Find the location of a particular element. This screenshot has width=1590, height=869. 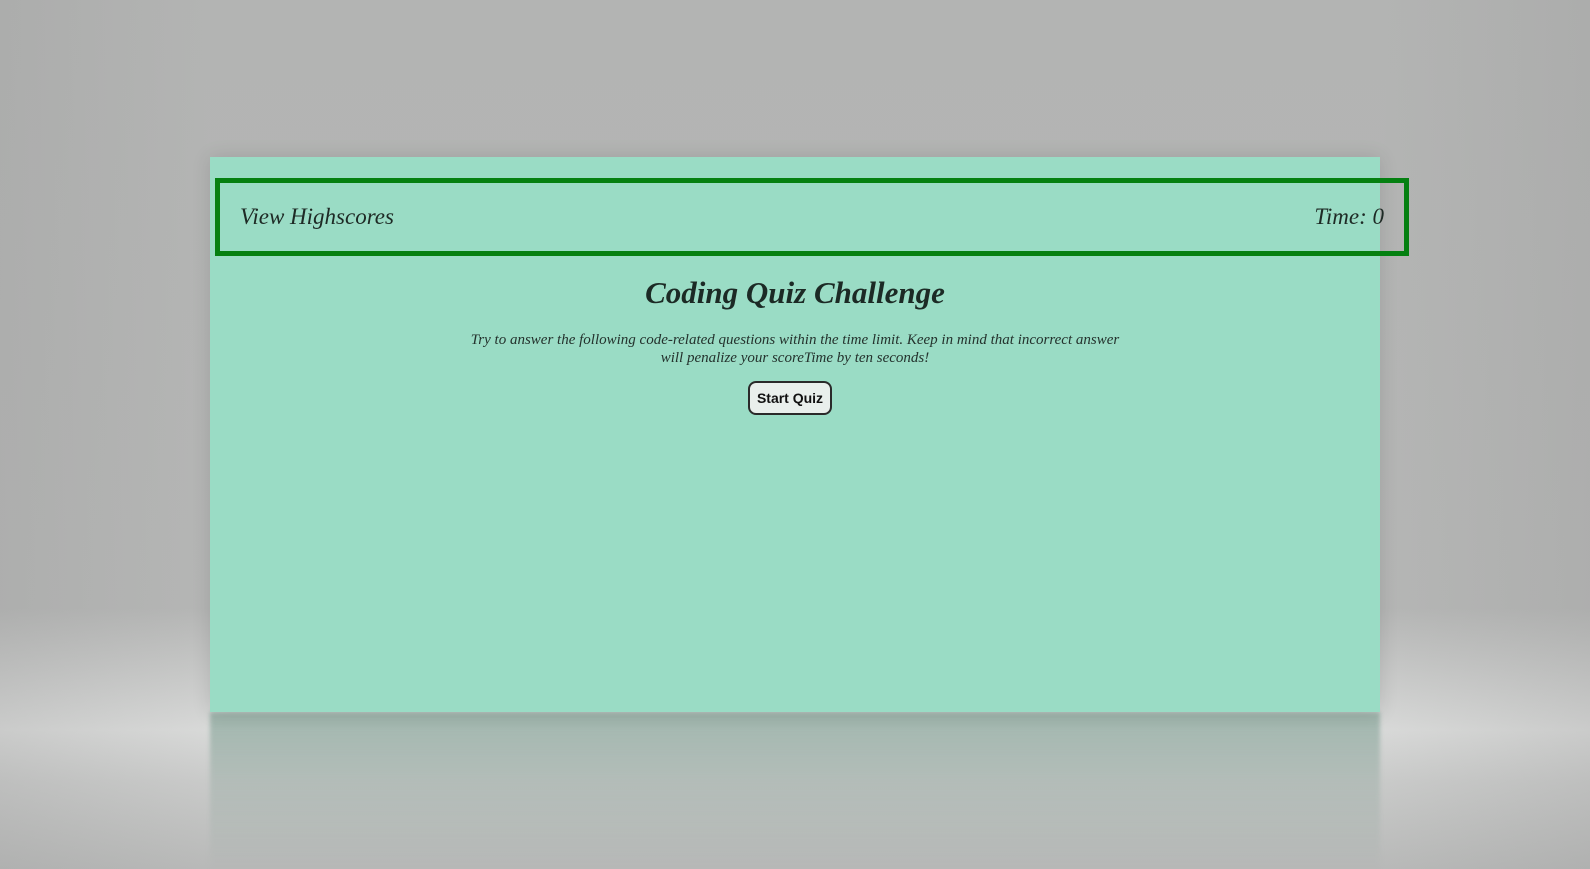

page-title: Coding Quiz Challenge is located at coordinates (795, 292).